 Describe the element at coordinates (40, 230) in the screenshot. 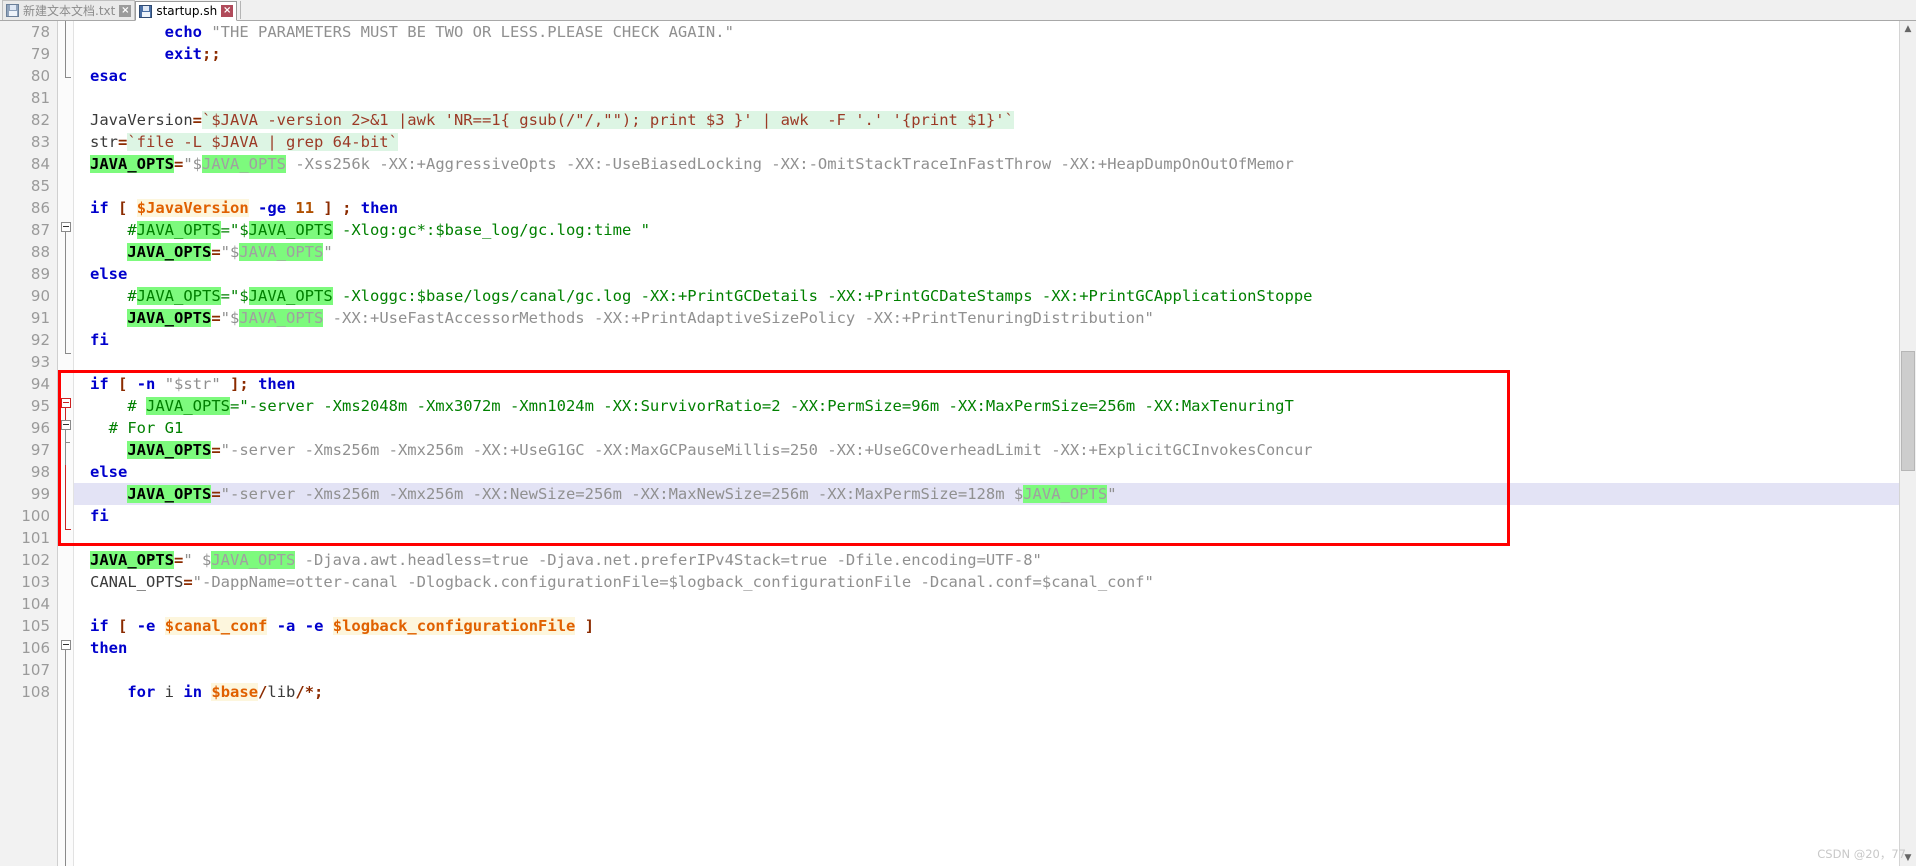

I see `line-number: 87` at that location.